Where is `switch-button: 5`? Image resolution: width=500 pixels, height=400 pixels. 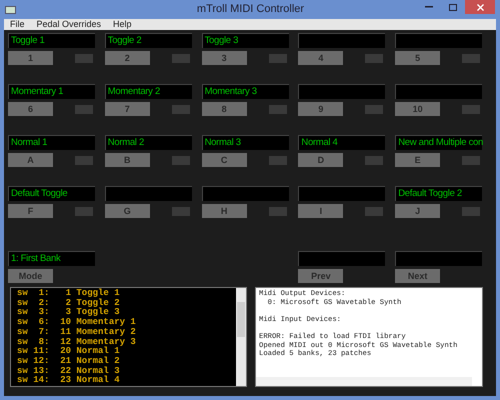 switch-button: 5 is located at coordinates (417, 58).